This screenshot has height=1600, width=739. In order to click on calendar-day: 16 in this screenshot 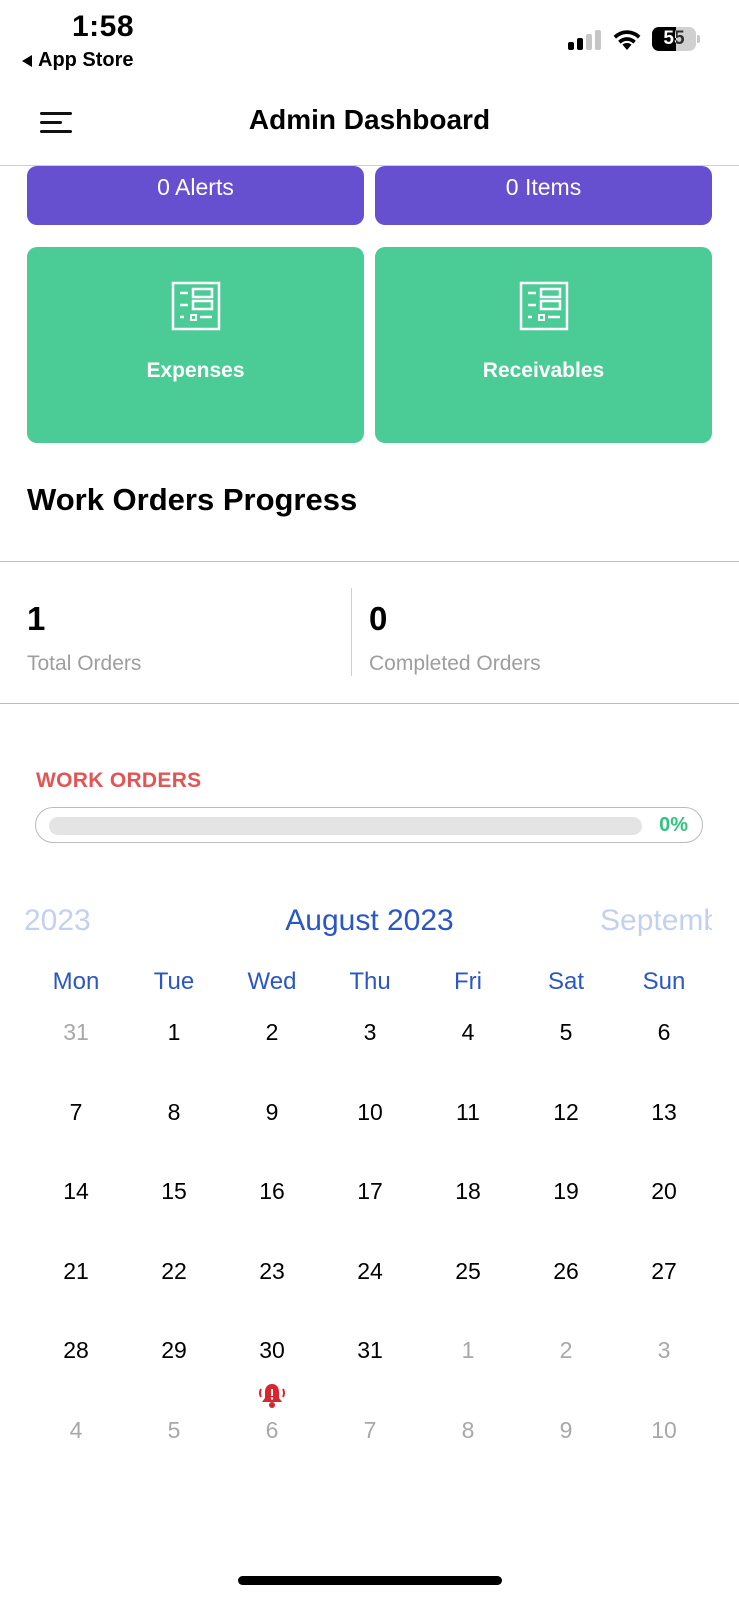, I will do `click(272, 1205)`.